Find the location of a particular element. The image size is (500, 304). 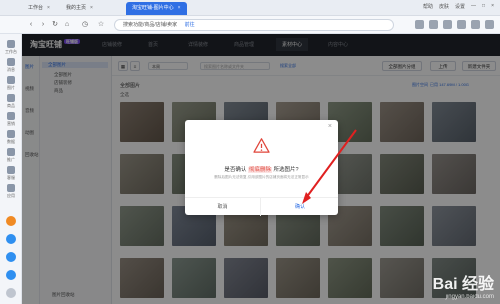

address-text: 搜索功能/商品/店铺/卖家 is located at coordinates (150, 25).